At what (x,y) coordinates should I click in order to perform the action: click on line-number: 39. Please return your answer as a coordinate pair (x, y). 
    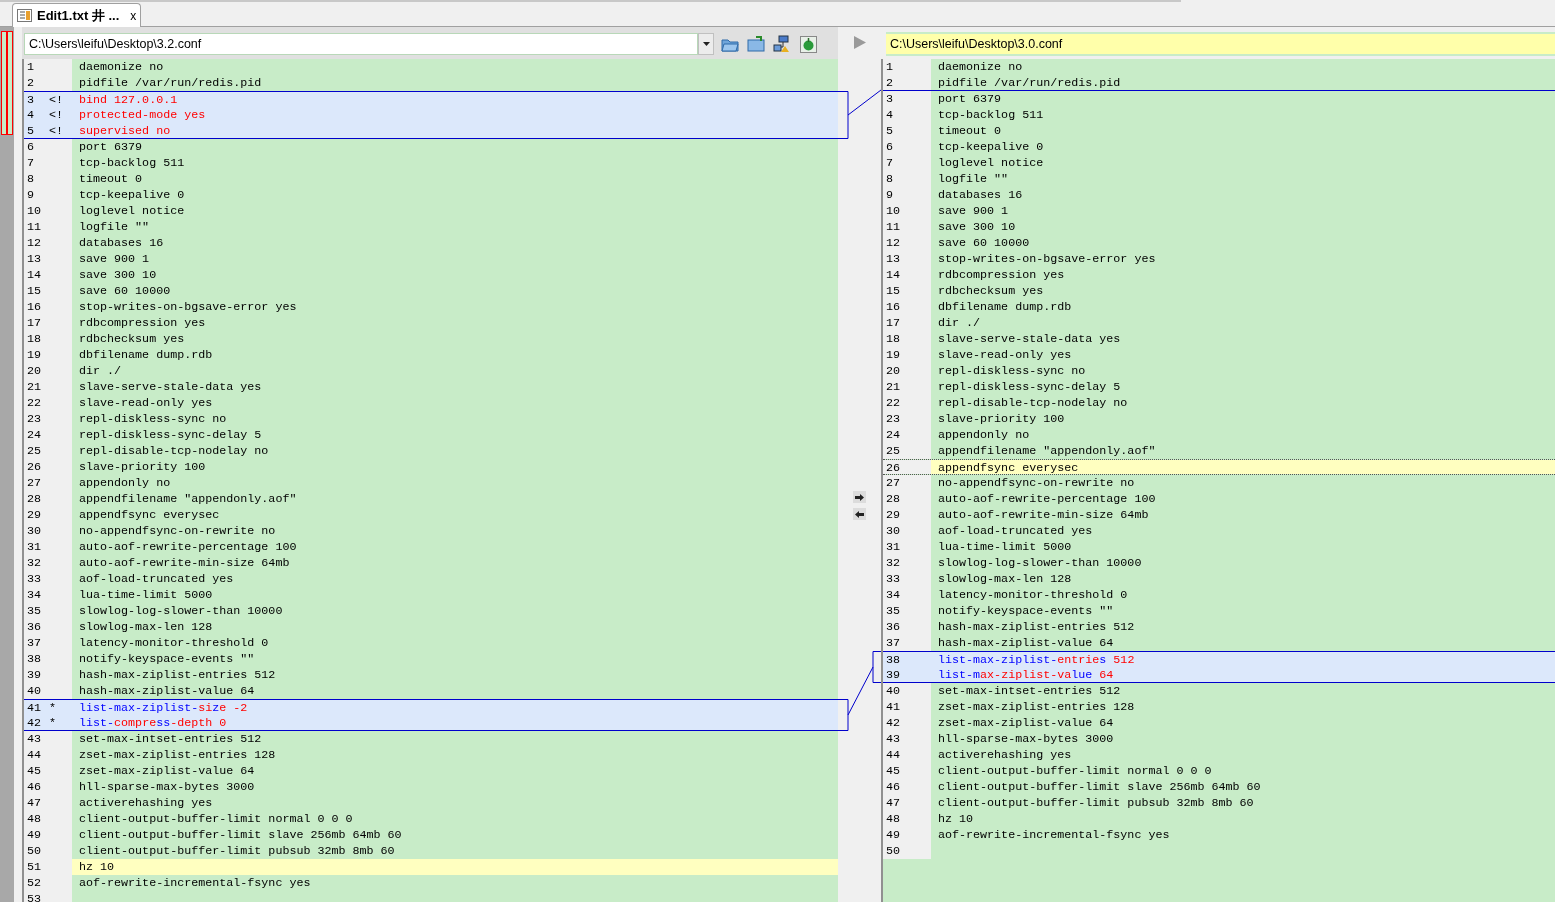
    Looking at the image, I should click on (35, 675).